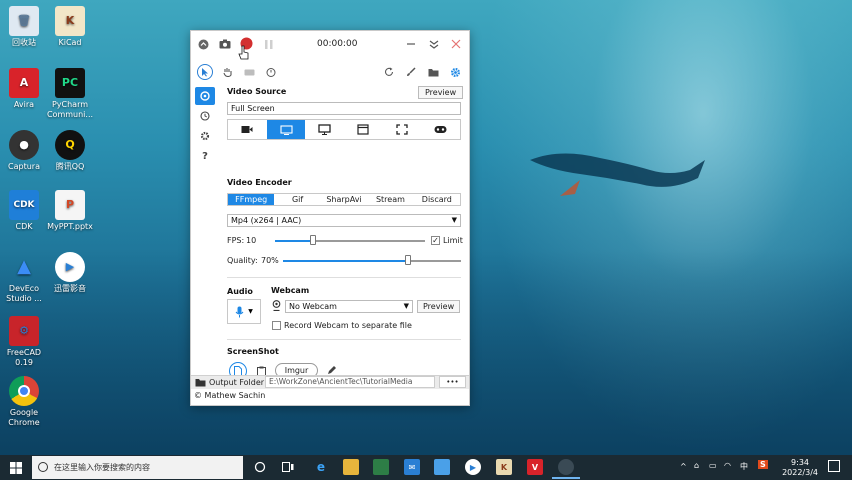 This screenshot has height=480, width=852. What do you see at coordinates (350, 382) in the screenshot?
I see `output-folder-path: E:\WorkZone\AncientTec\TutorialMedia` at bounding box center [350, 382].